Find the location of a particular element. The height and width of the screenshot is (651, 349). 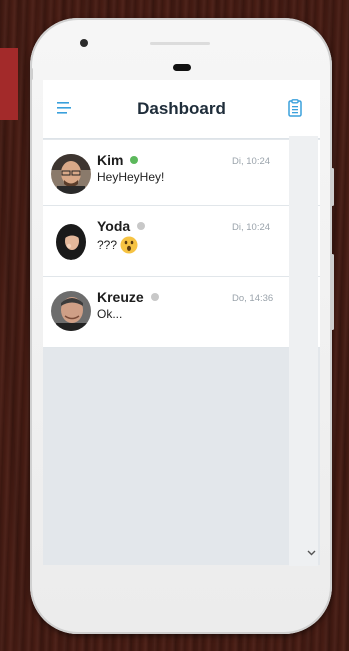

scrollbar is located at coordinates (303, 351).